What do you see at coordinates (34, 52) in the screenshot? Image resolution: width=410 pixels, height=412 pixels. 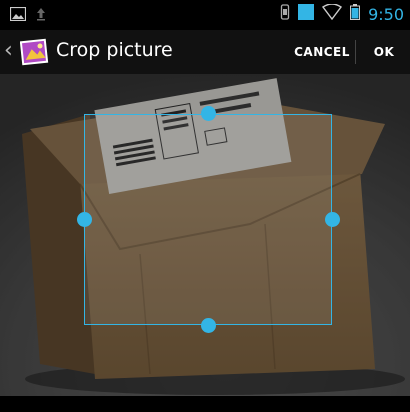 I see `gallery-app-icon` at bounding box center [34, 52].